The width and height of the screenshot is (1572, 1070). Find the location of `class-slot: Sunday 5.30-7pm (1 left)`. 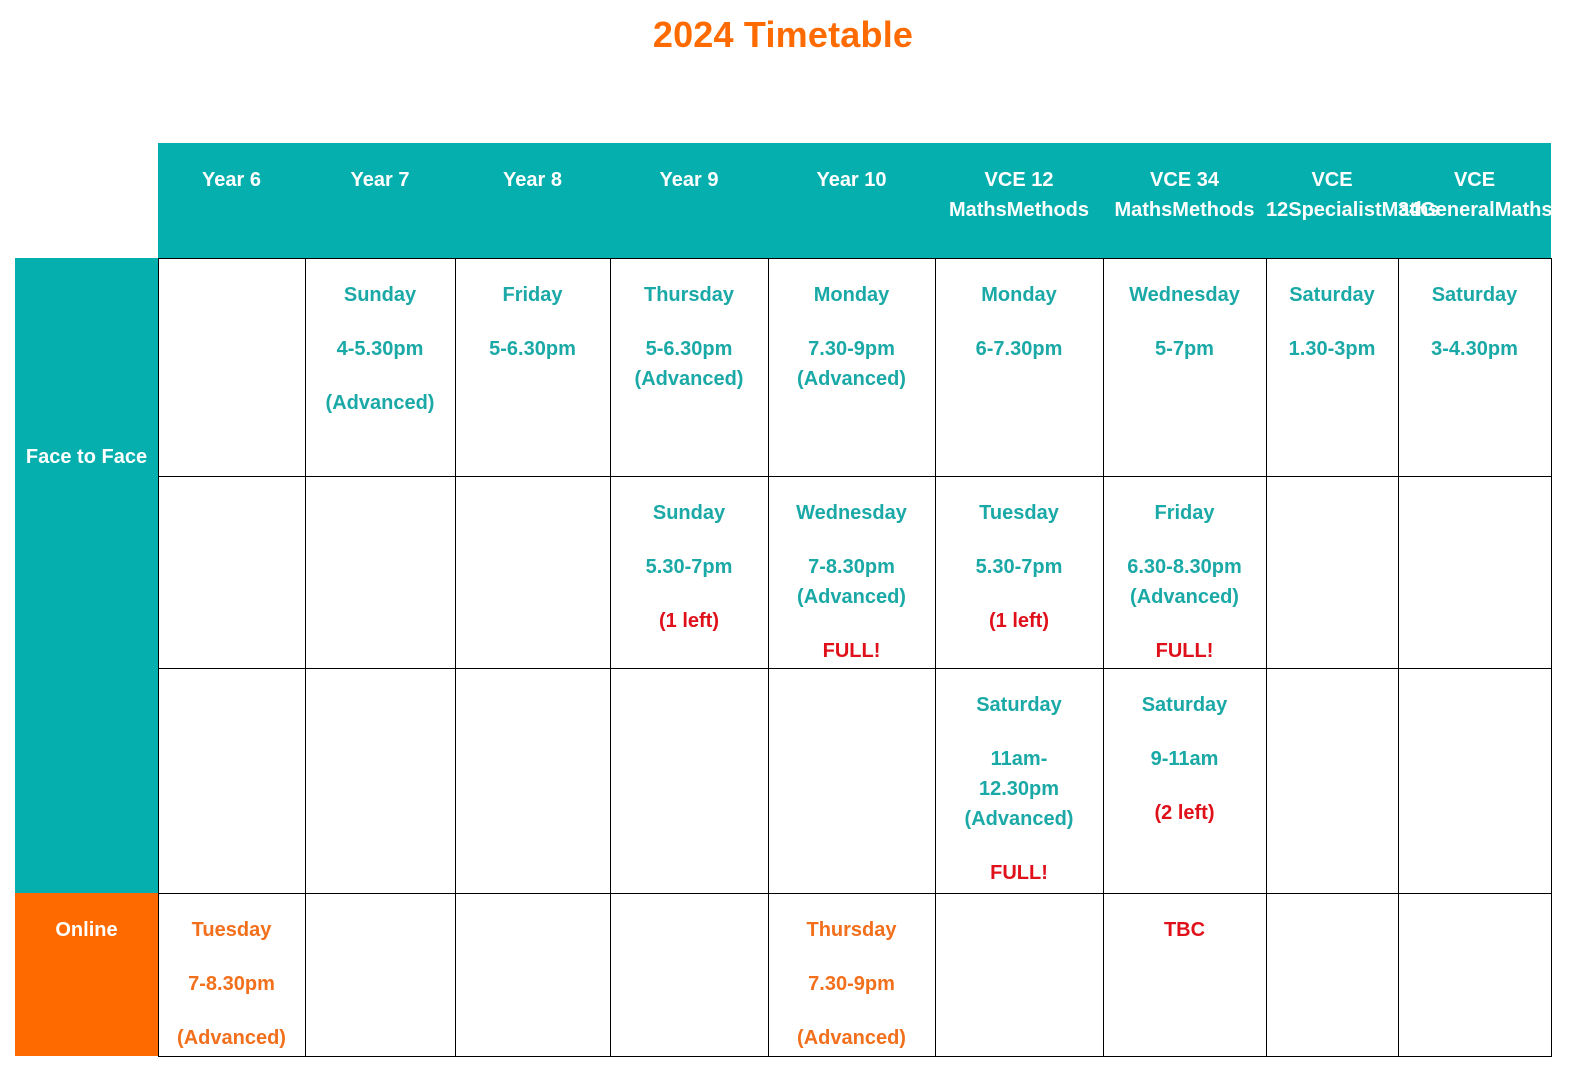

class-slot: Sunday 5.30-7pm (1 left) is located at coordinates (689, 572).